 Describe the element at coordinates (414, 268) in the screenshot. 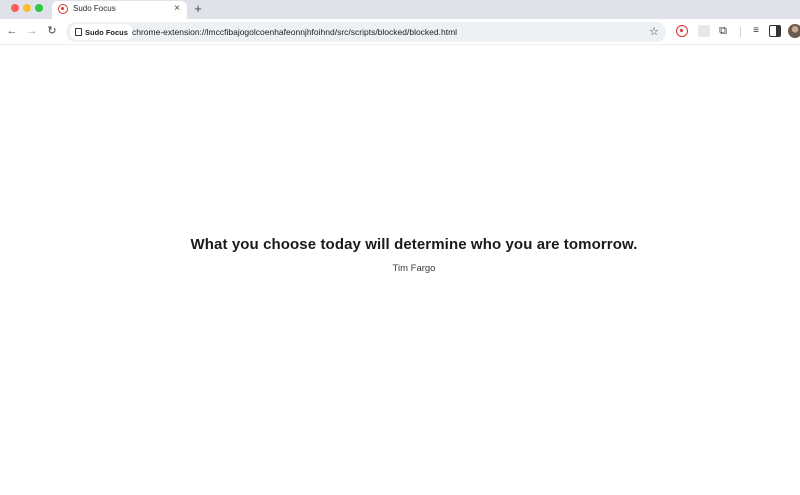

I see `quote-author: Tim Fargo` at that location.